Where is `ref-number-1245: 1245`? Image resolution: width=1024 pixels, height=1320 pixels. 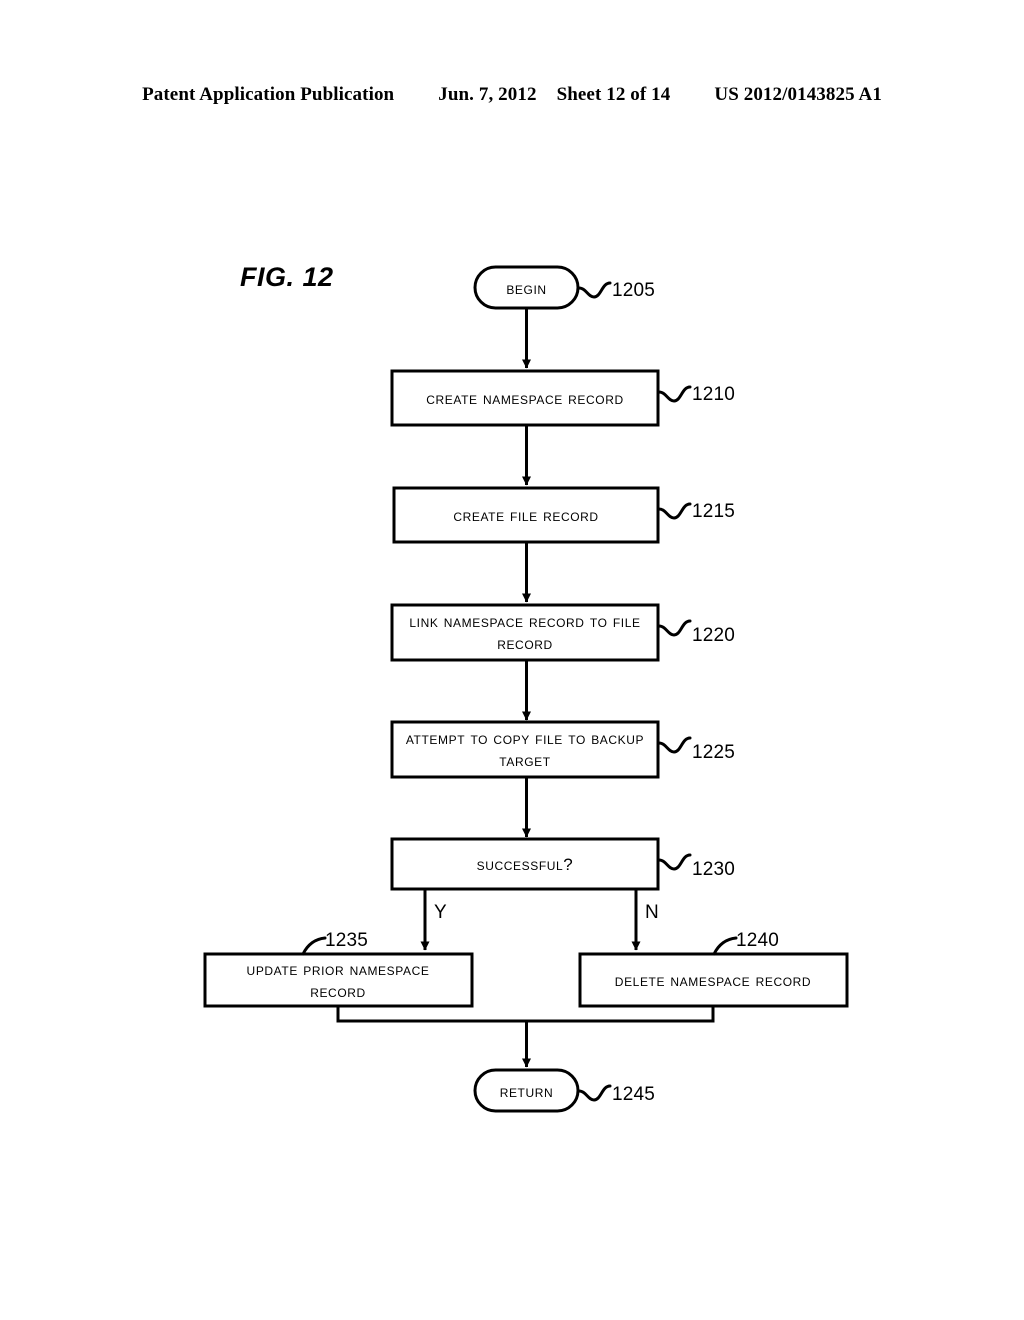
ref-number-1245: 1245 is located at coordinates (633, 1094).